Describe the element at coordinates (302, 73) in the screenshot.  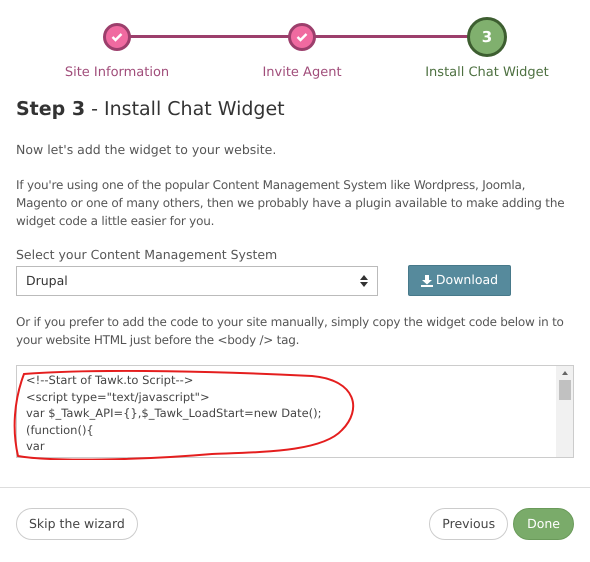
I see `step-label: Invite Agent` at that location.